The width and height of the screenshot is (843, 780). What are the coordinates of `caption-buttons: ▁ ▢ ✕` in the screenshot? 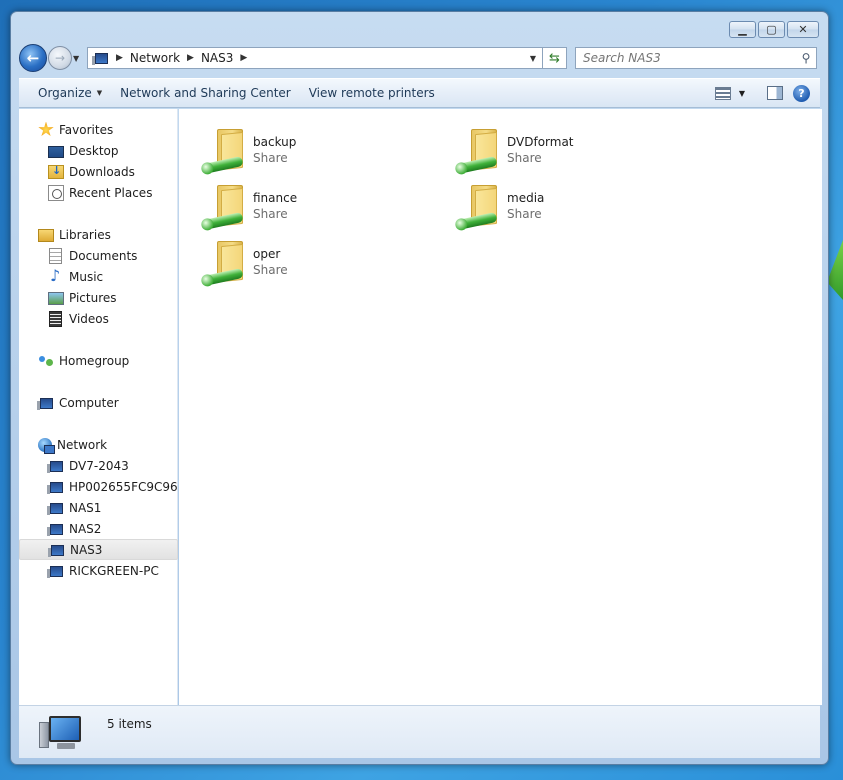 It's located at (774, 29).